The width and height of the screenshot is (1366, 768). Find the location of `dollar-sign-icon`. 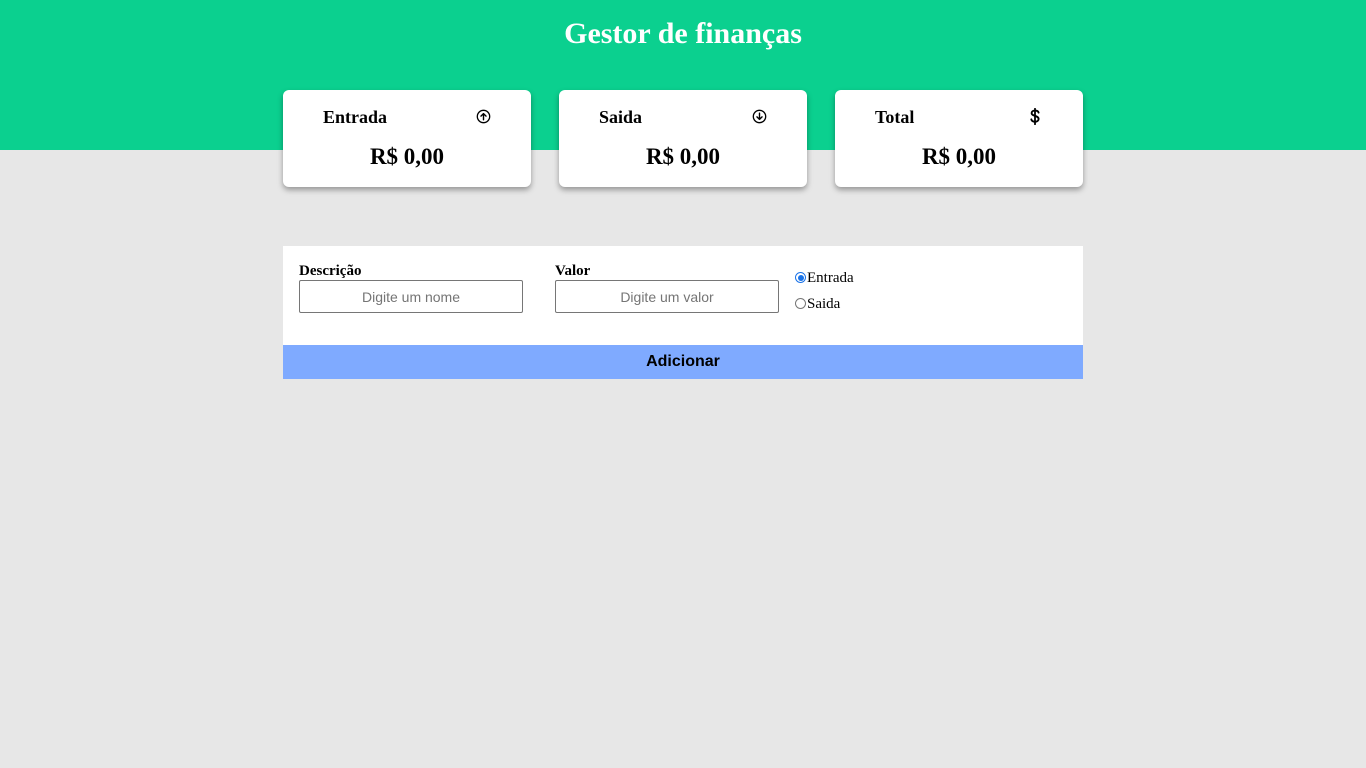

dollar-sign-icon is located at coordinates (1035, 116).